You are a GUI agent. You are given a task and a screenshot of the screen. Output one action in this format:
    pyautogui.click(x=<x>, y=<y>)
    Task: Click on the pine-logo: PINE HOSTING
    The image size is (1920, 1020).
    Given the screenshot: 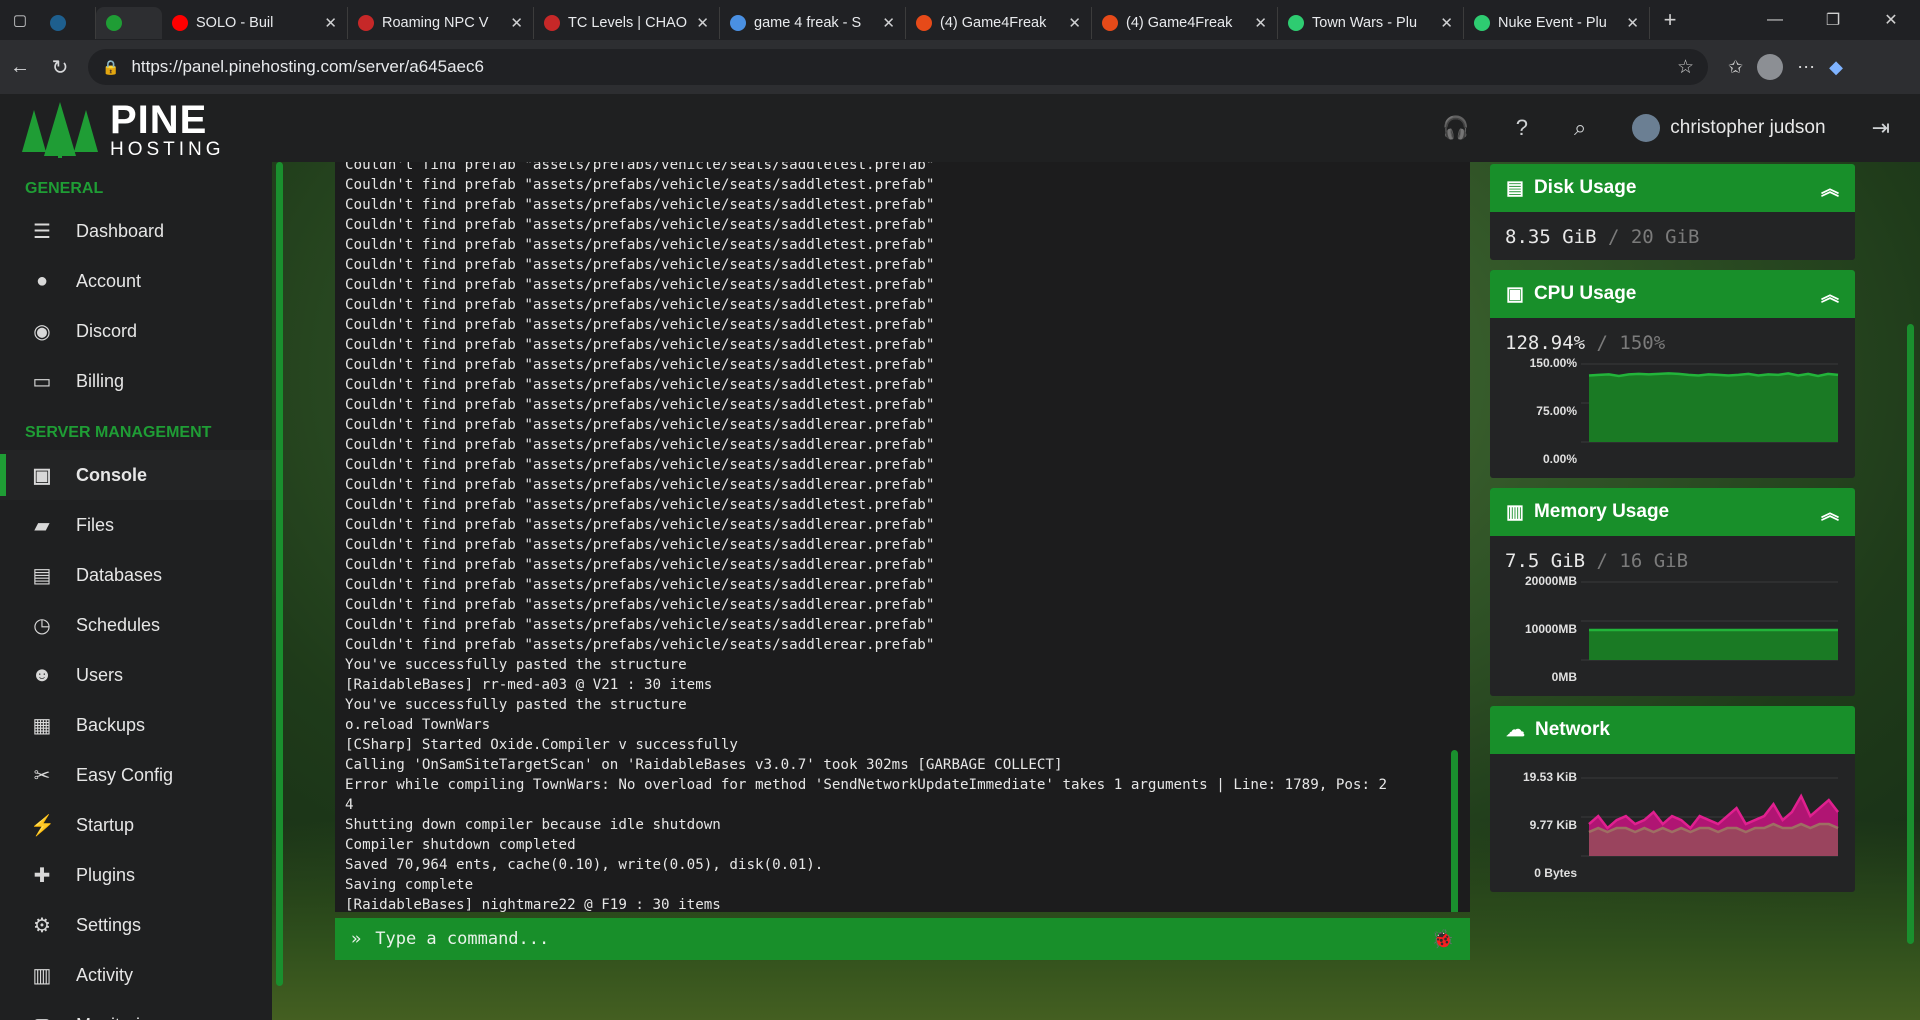 What is the action you would take?
    pyautogui.click(x=122, y=129)
    